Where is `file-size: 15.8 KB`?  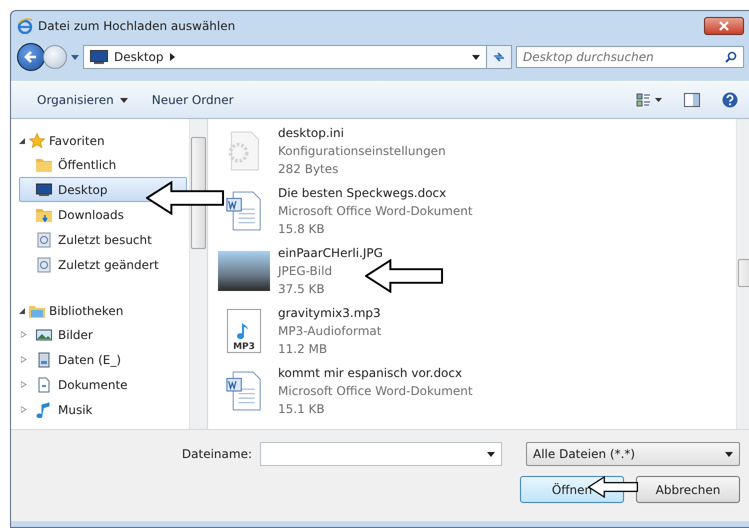 file-size: 15.8 KB is located at coordinates (302, 229).